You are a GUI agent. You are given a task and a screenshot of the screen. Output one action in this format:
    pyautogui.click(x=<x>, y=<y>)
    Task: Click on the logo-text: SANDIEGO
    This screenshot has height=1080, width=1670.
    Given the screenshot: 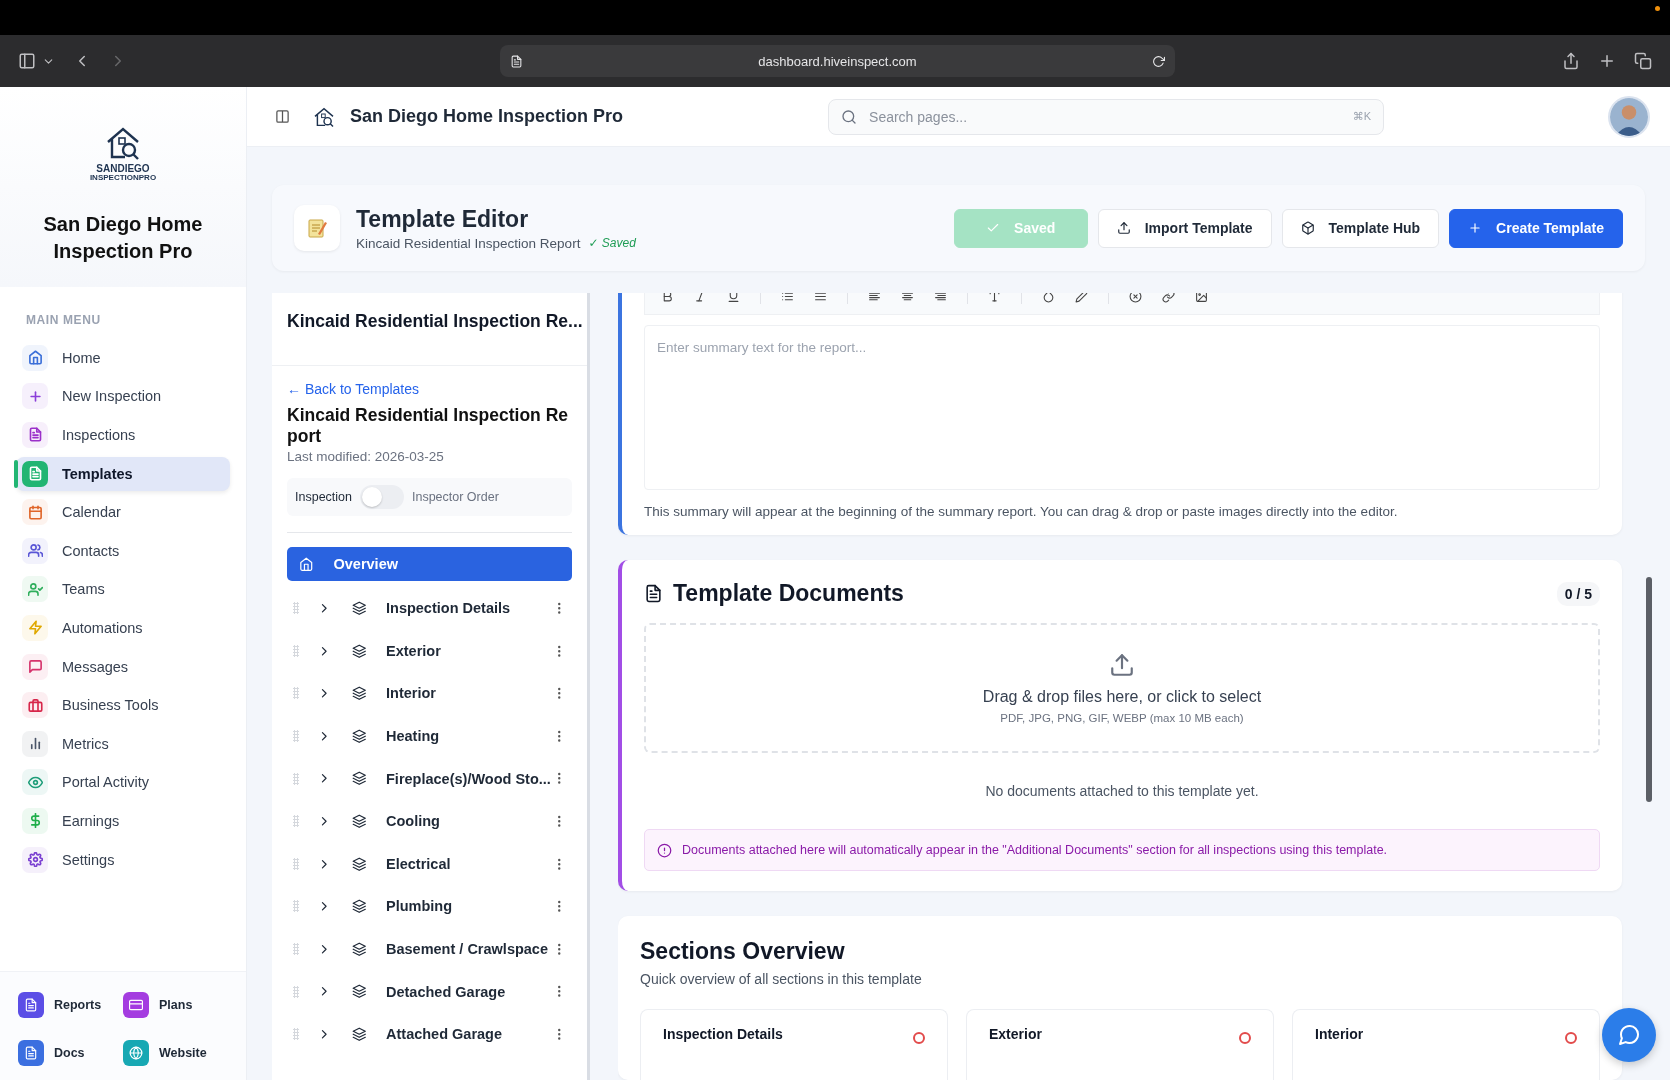 What is the action you would take?
    pyautogui.click(x=123, y=168)
    